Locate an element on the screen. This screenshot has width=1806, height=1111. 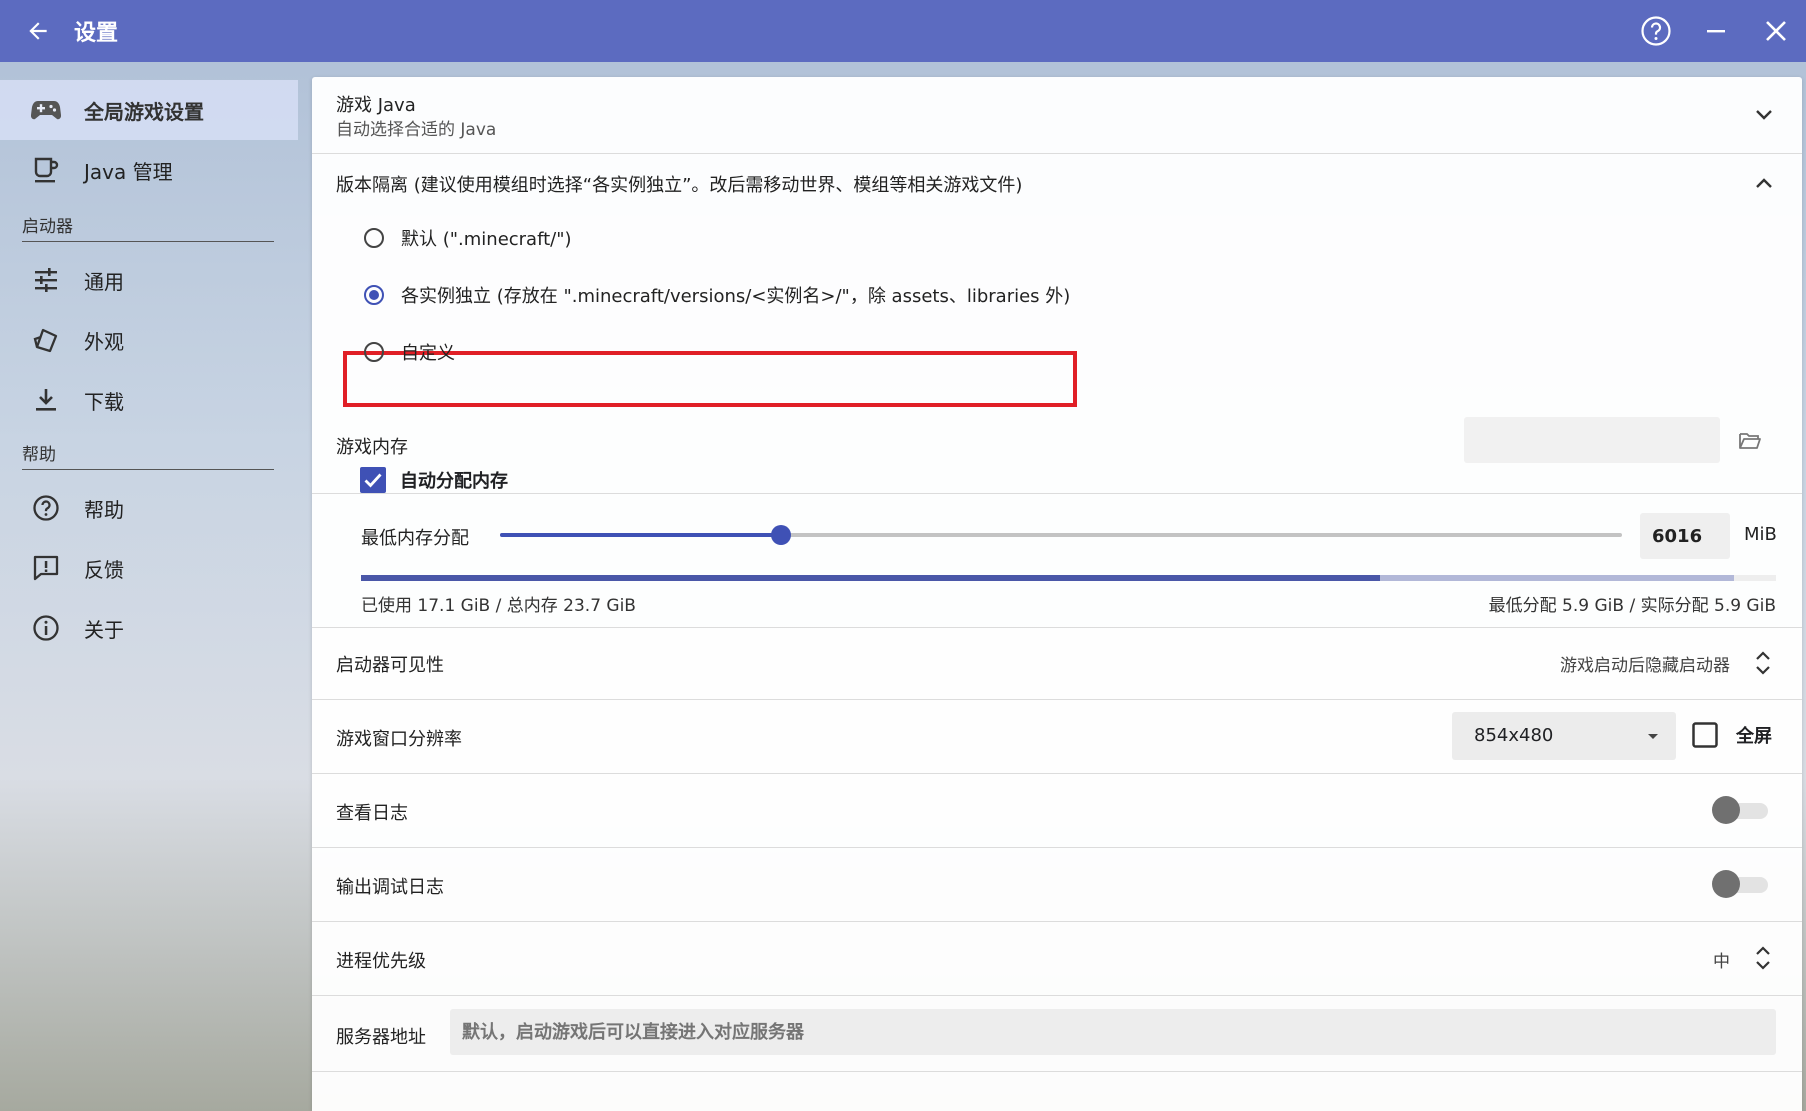
sidebar-item-feedback: 反馈 is located at coordinates (149, 568).